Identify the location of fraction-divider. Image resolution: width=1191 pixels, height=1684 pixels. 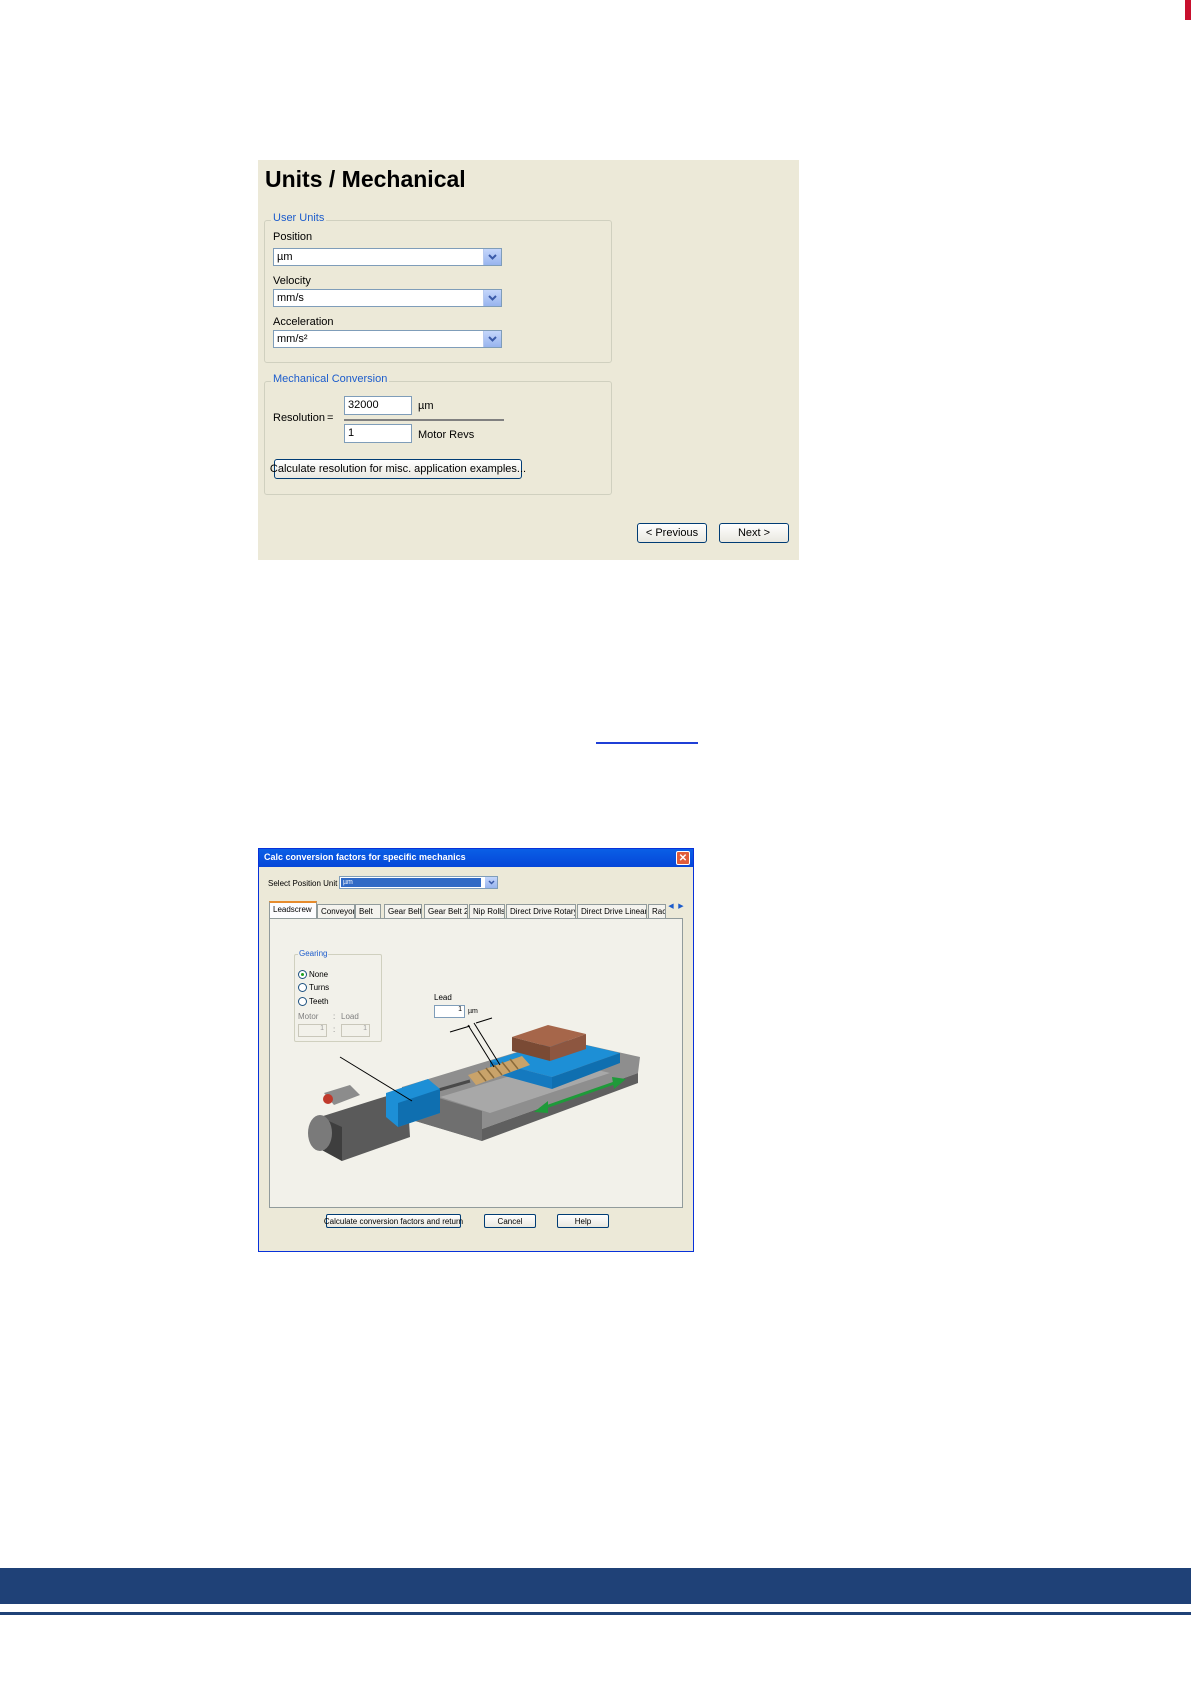
(424, 420).